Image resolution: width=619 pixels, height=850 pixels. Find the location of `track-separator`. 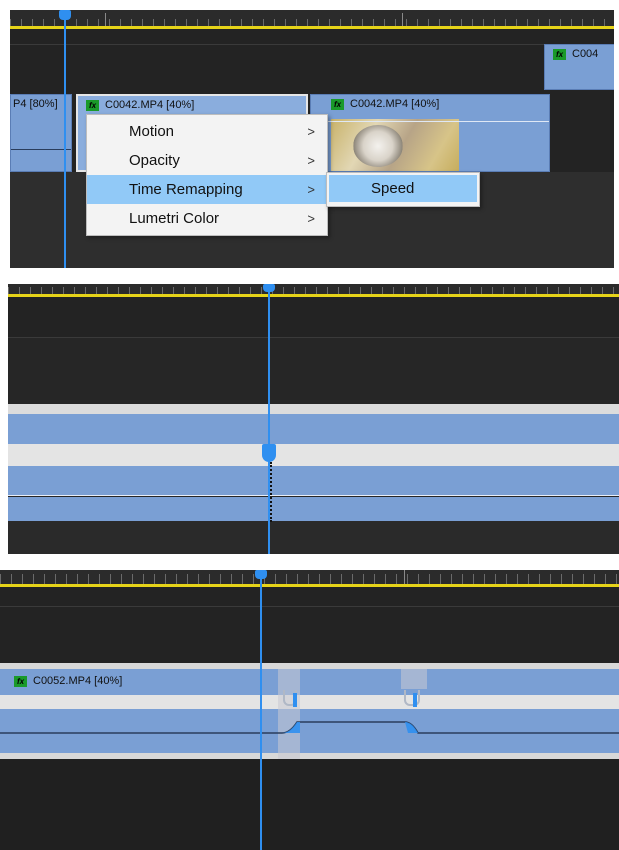

track-separator is located at coordinates (312, 44).